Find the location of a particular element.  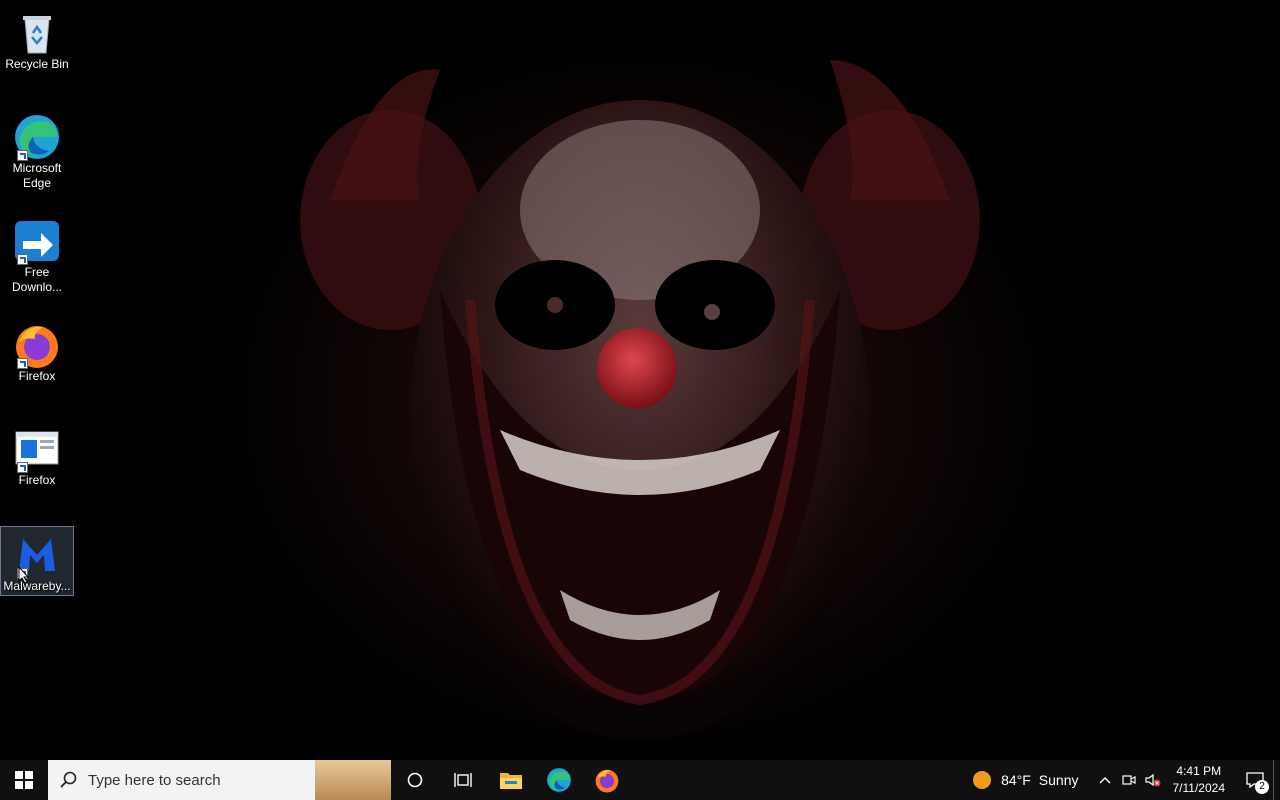

meet-now-button is located at coordinates (1129, 780).